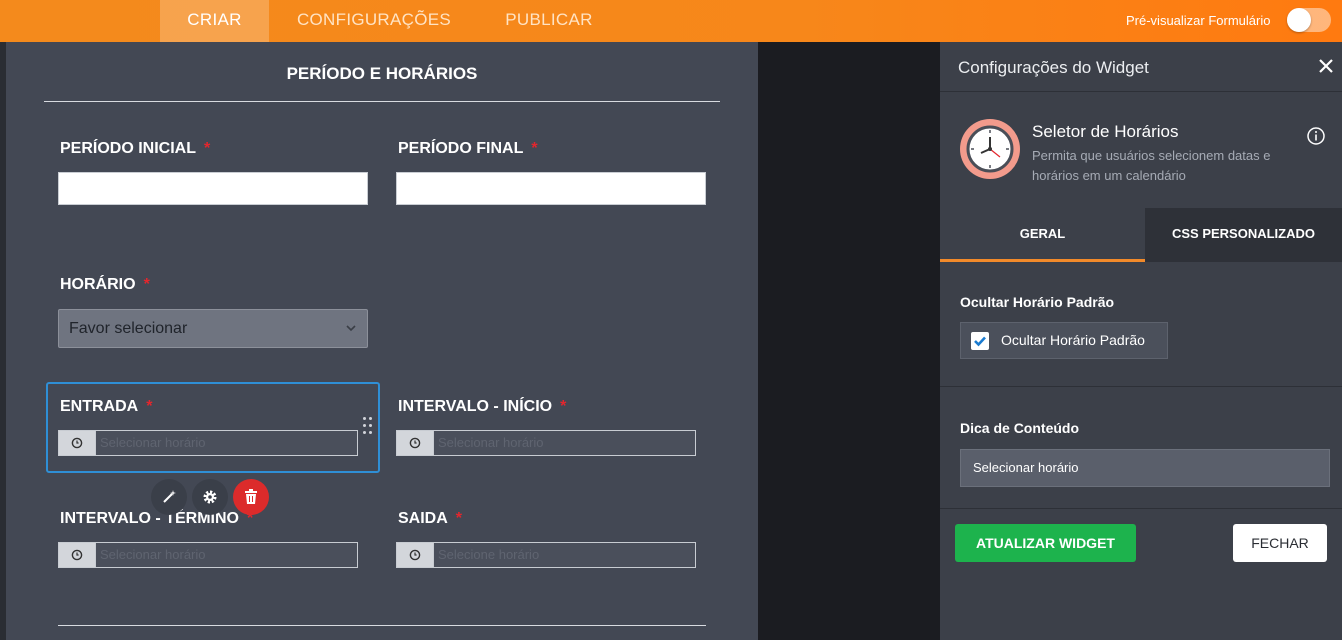 The height and width of the screenshot is (640, 1342). Describe the element at coordinates (98, 284) in the screenshot. I see `horario-label-text: HORÁRIO` at that location.